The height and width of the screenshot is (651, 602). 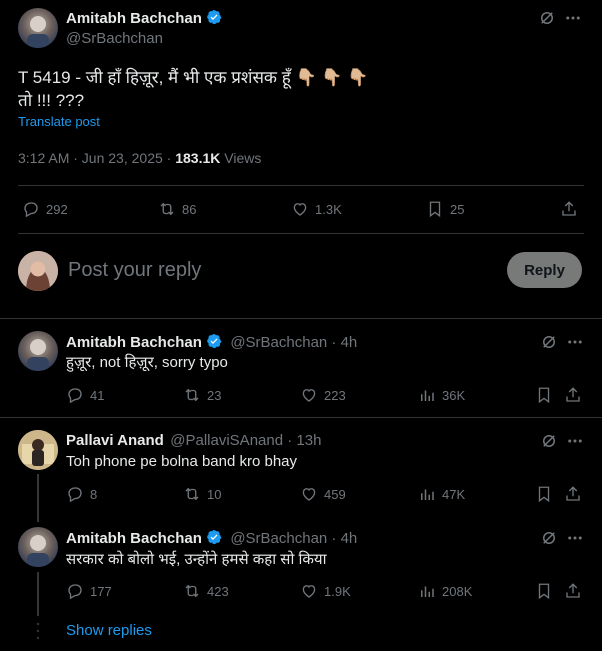 I want to click on repost-count: 86, so click(x=189, y=209).